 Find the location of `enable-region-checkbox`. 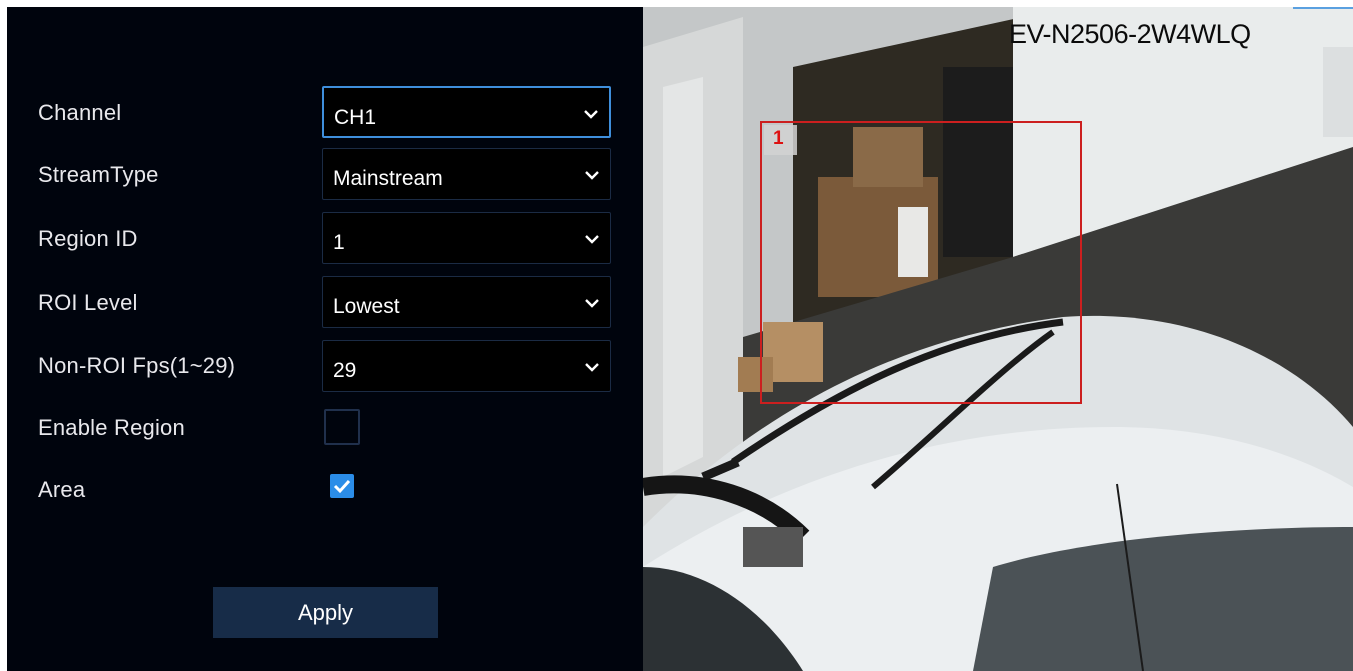

enable-region-checkbox is located at coordinates (342, 427).